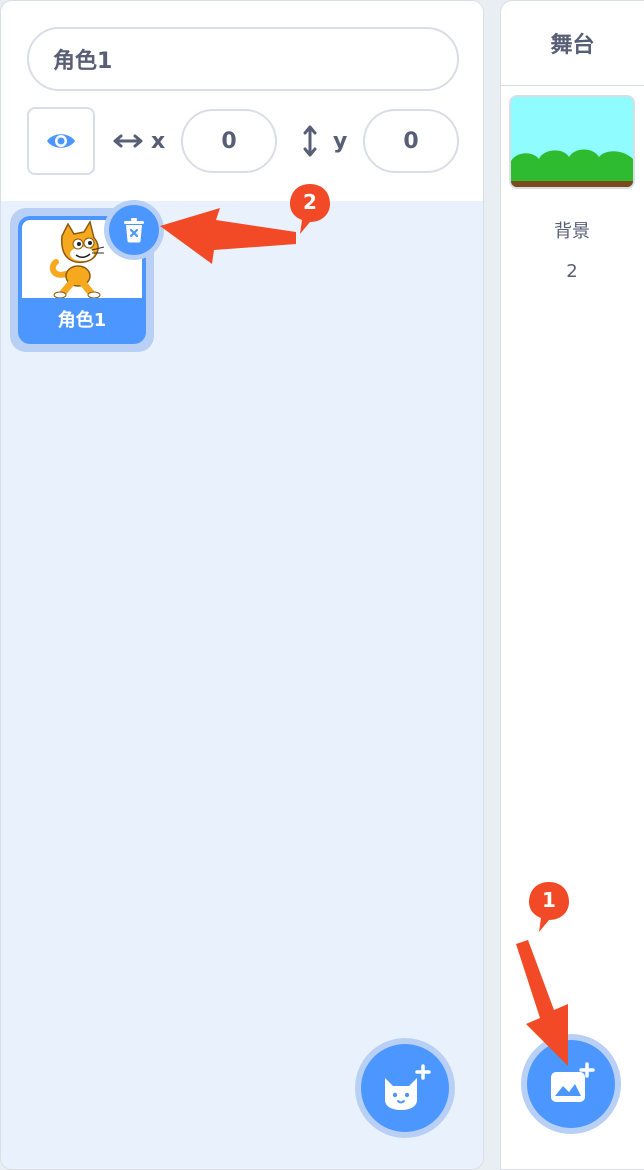 Image resolution: width=644 pixels, height=1170 pixels. What do you see at coordinates (549, 900) in the screenshot?
I see `callout-1-number: 1` at bounding box center [549, 900].